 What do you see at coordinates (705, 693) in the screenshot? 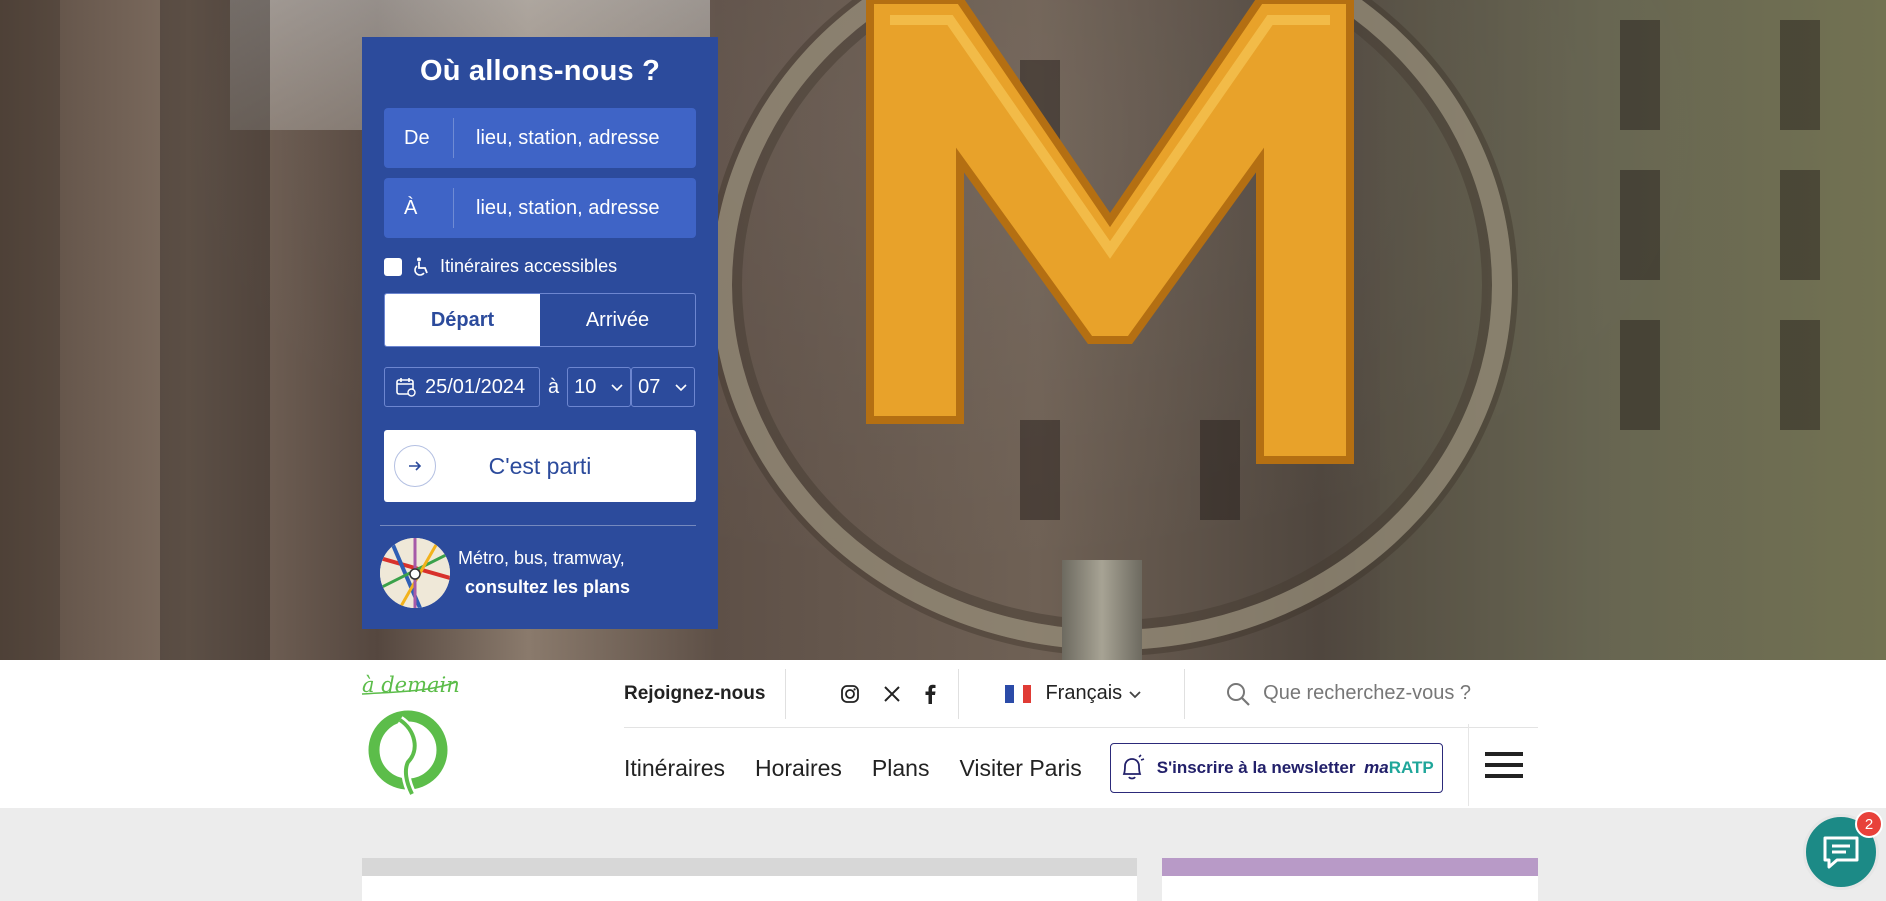
I see `join-link: Rejoignez-nous` at bounding box center [705, 693].